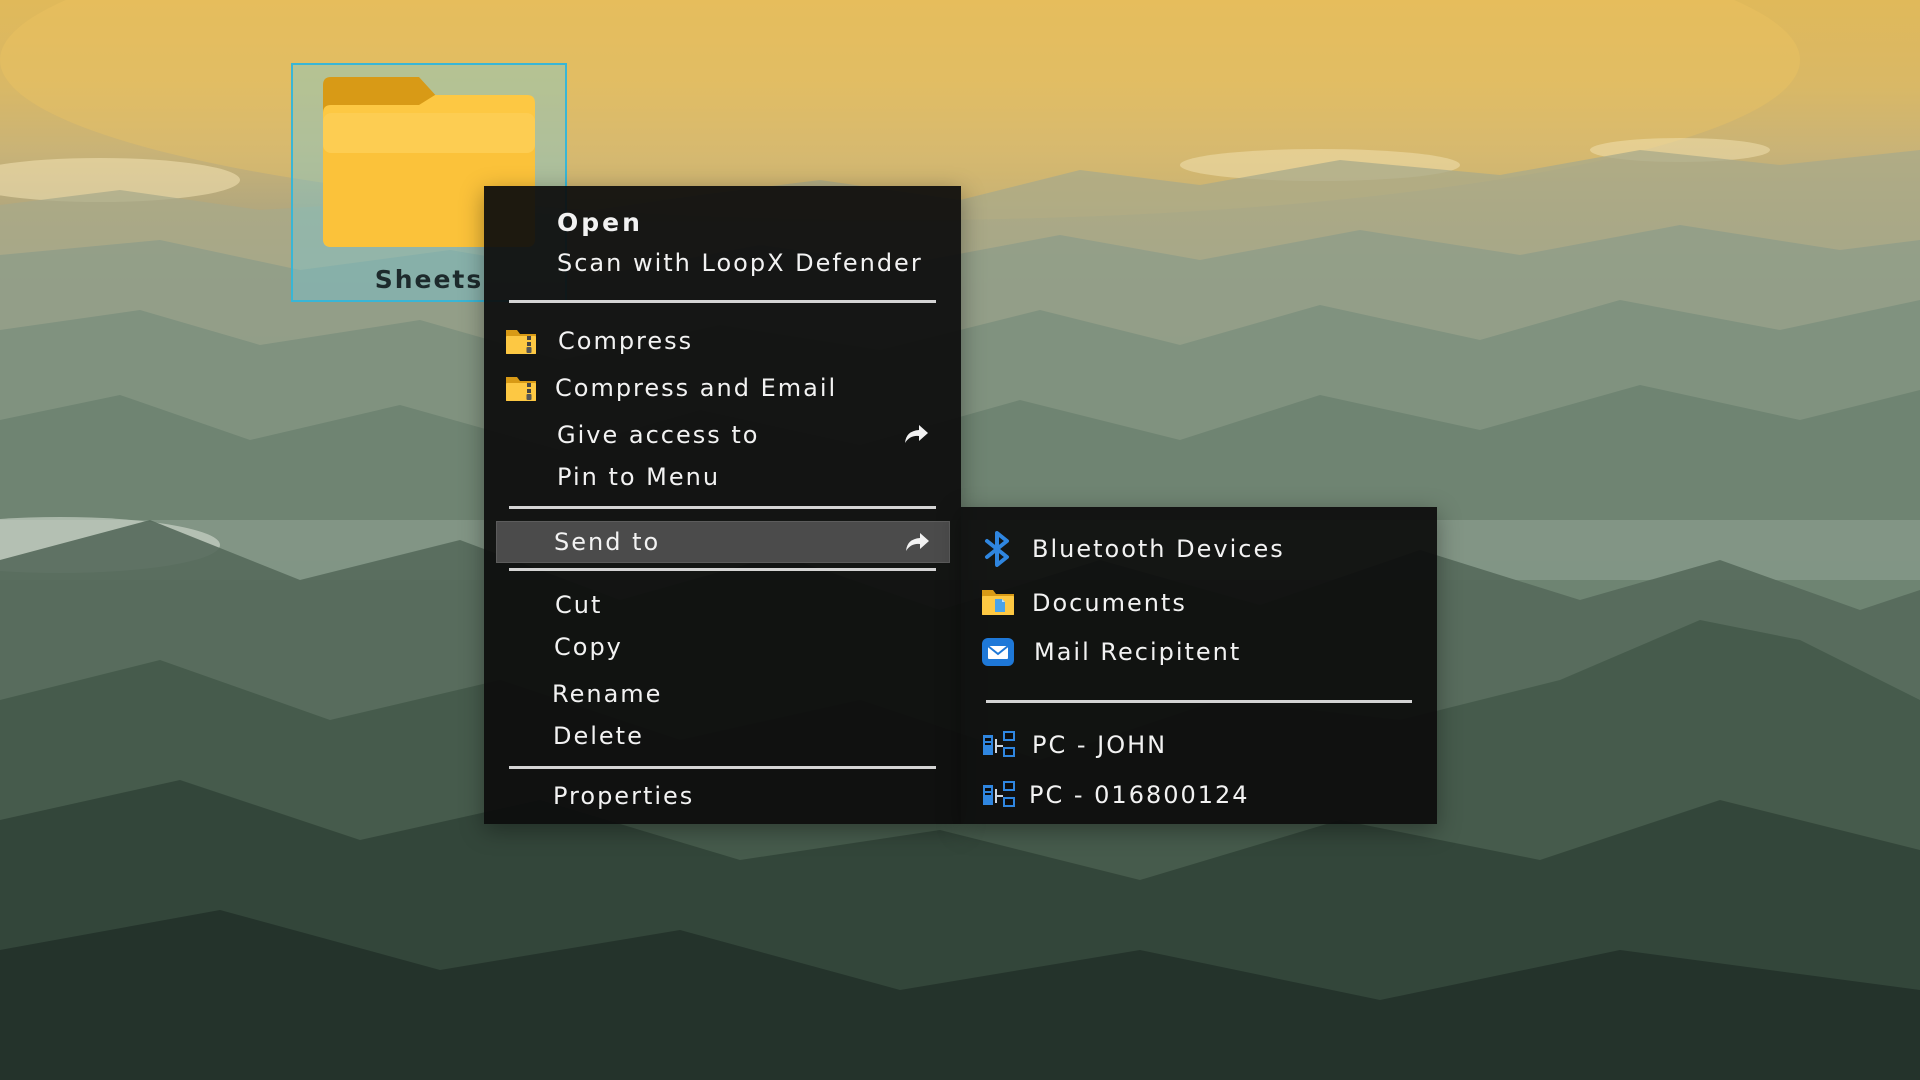 The height and width of the screenshot is (1080, 1920). Describe the element at coordinates (623, 796) in the screenshot. I see `menu-item-properties: Properties` at that location.